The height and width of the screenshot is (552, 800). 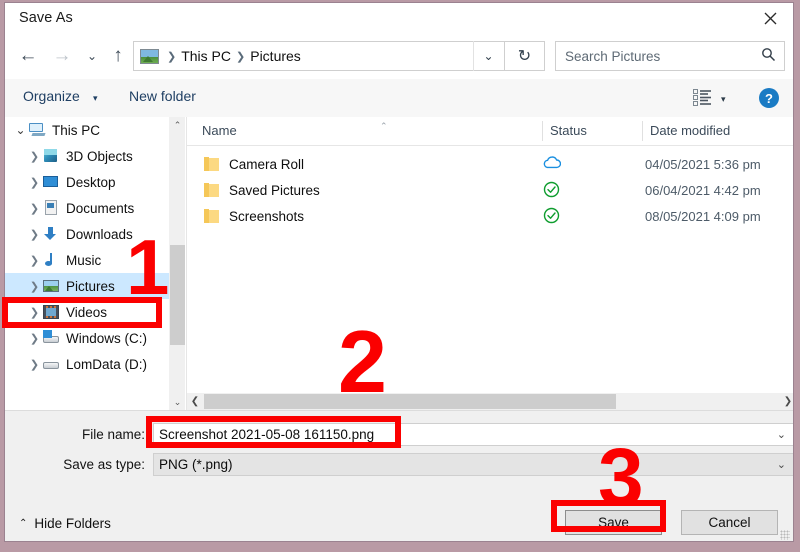 What do you see at coordinates (384, 126) in the screenshot?
I see `sort-ascending-icon: ⌃` at bounding box center [384, 126].